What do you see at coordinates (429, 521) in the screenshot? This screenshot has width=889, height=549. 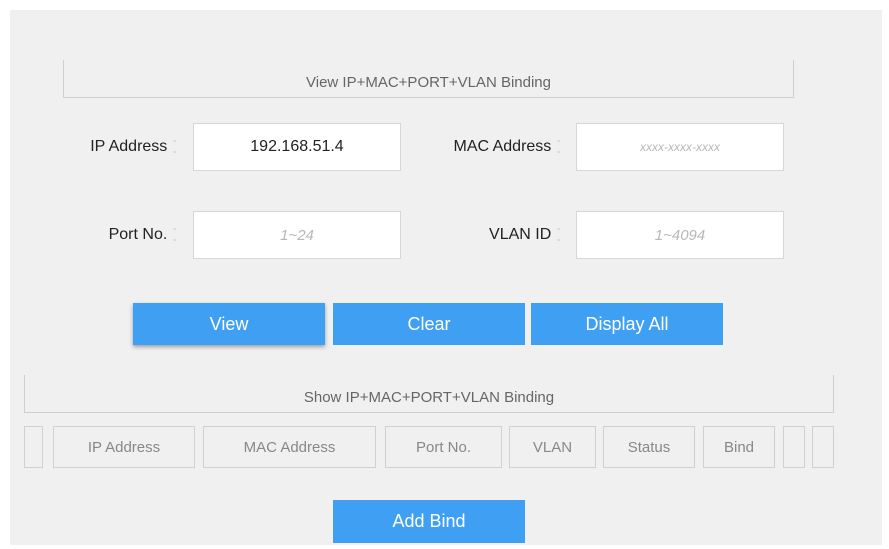 I see `add-bind-button: Add Bind` at bounding box center [429, 521].